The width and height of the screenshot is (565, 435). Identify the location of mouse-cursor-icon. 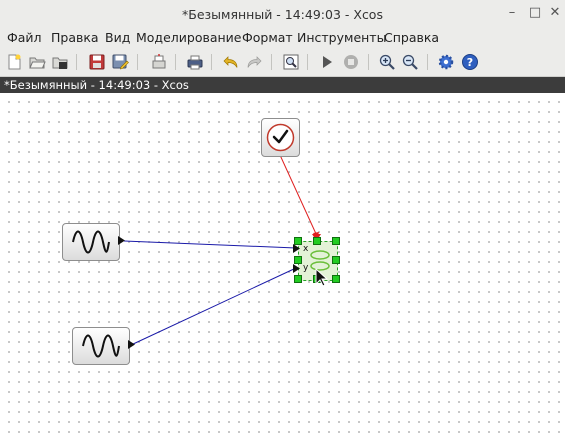
(322, 277).